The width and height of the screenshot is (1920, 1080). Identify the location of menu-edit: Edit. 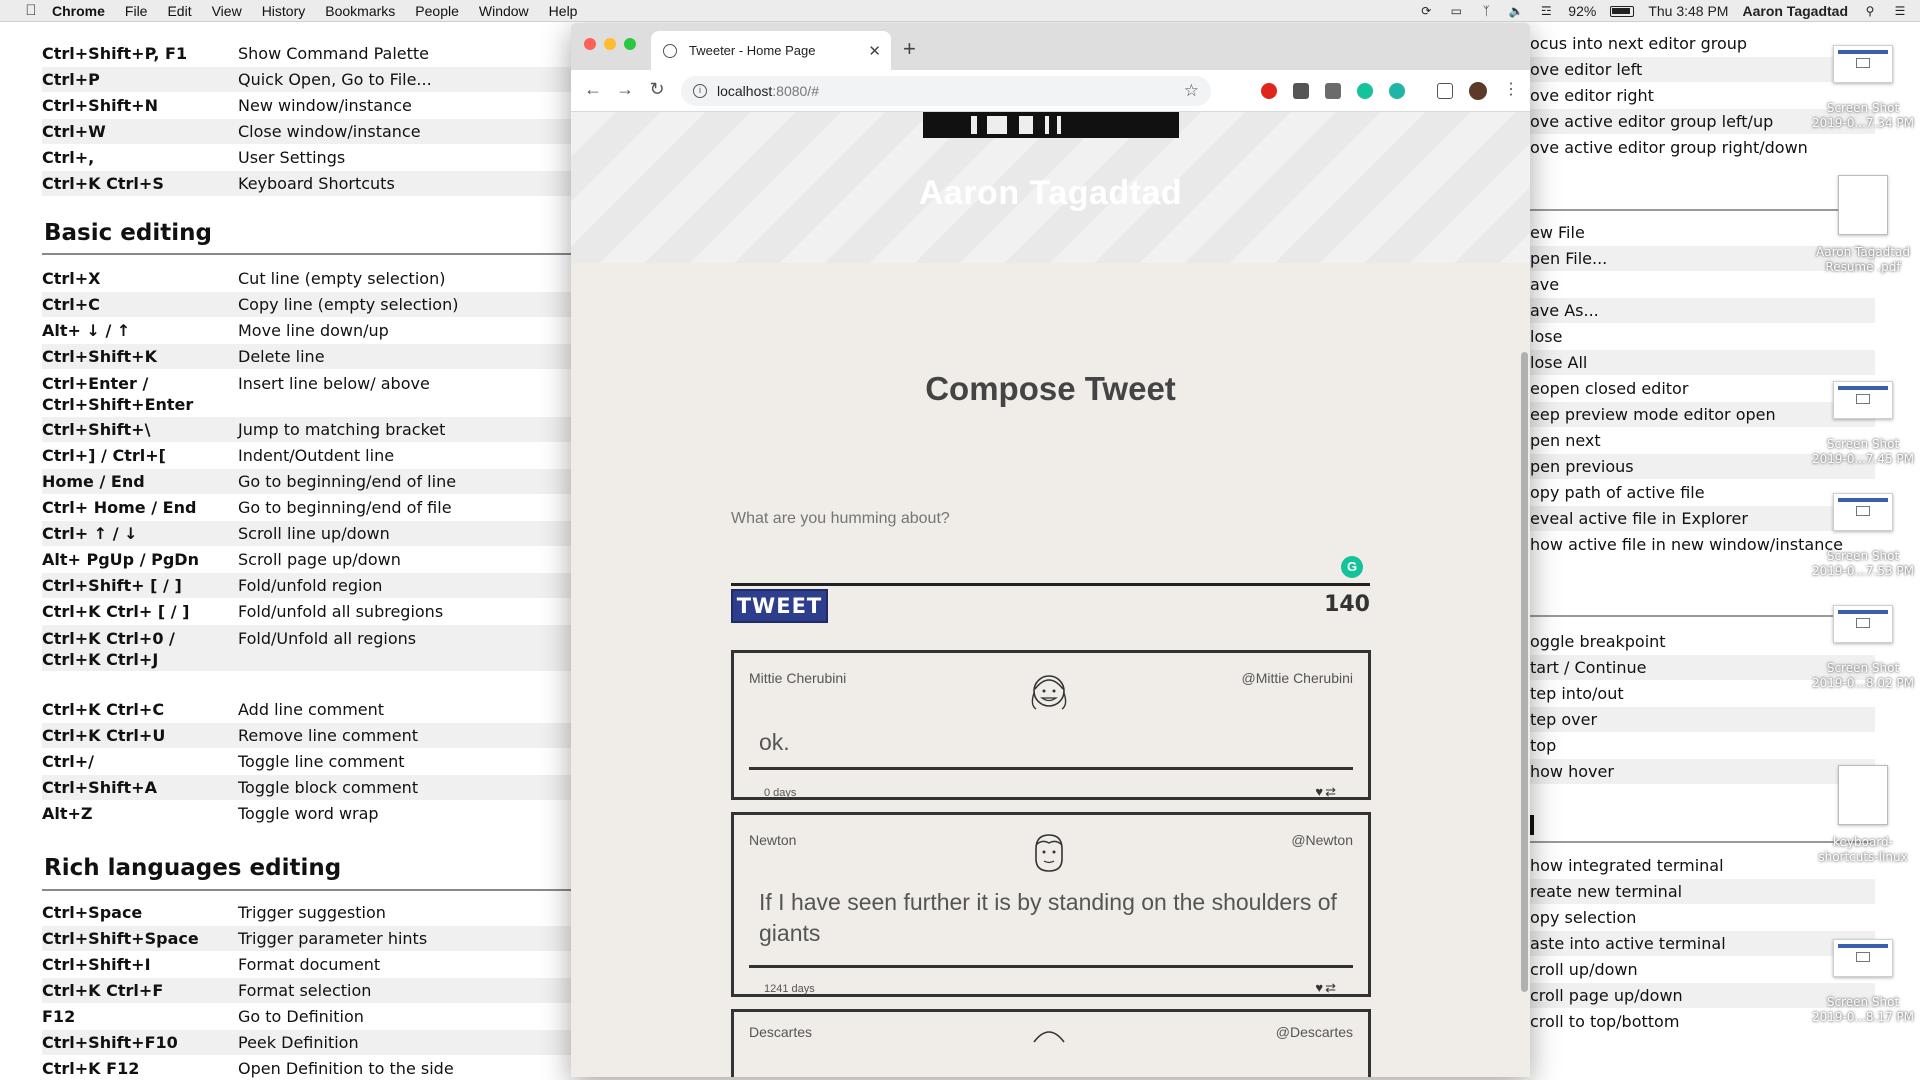
(179, 11).